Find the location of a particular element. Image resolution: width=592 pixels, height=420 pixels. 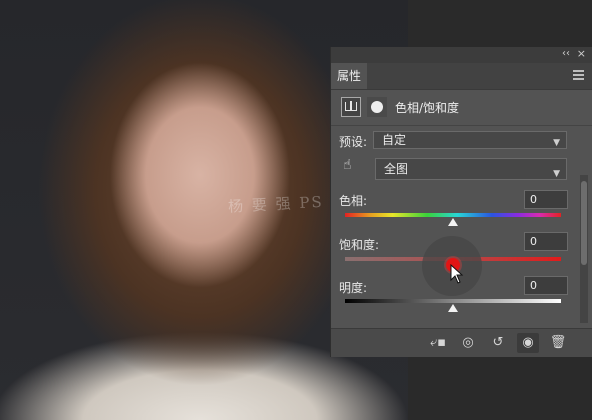

mouse-pointer-icon is located at coordinates (457, 274).